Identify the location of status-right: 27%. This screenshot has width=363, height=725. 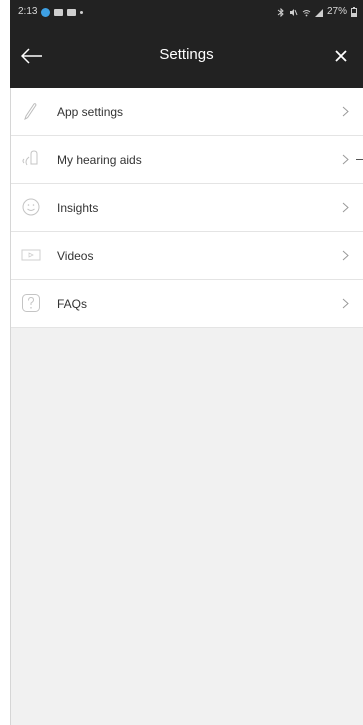
(317, 12).